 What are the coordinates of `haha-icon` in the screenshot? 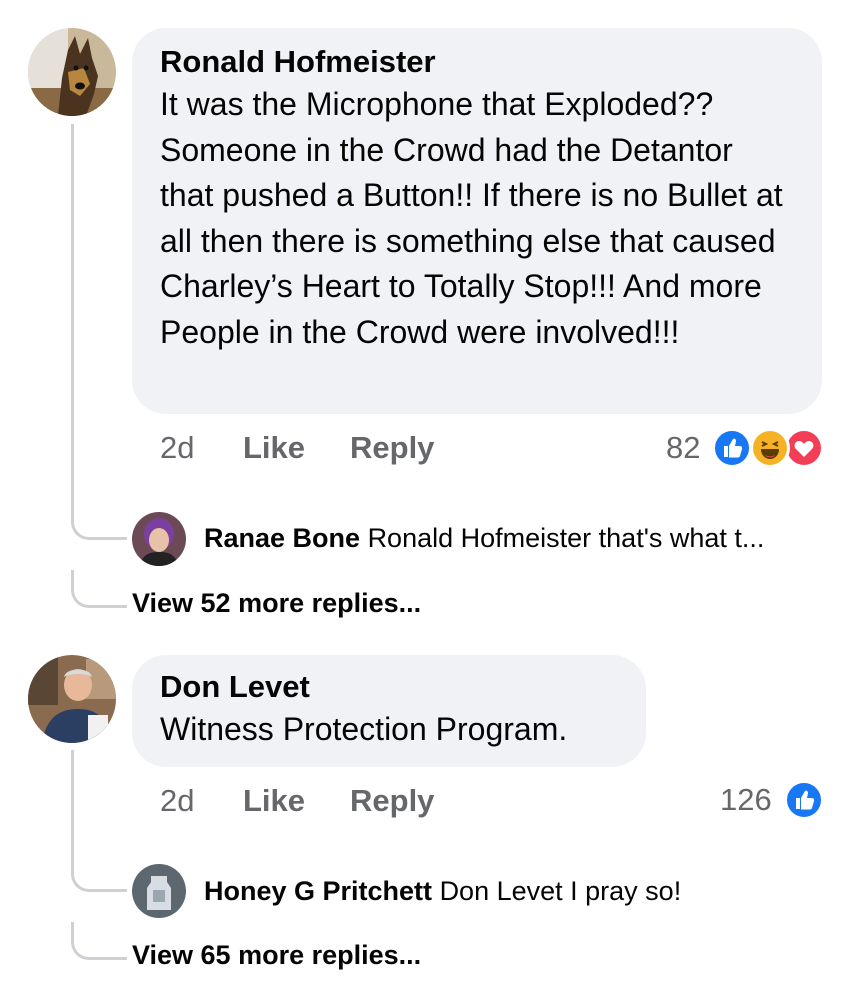 It's located at (770, 448).